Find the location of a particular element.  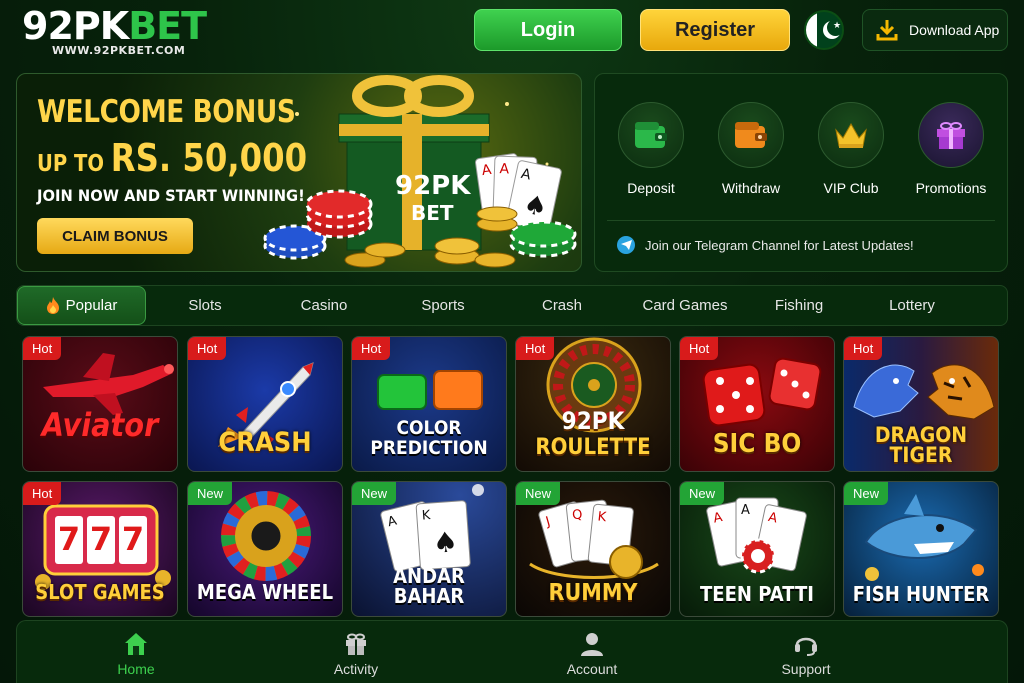

game-title: Aviator is located at coordinates (100, 425).